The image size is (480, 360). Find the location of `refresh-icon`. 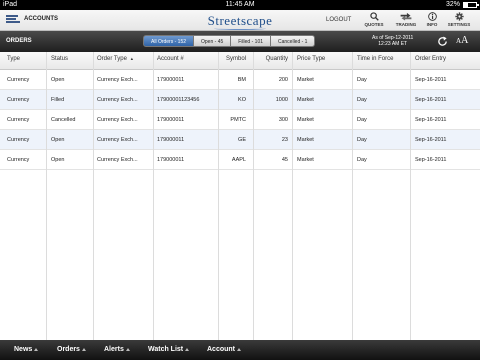

refresh-icon is located at coordinates (442, 41).